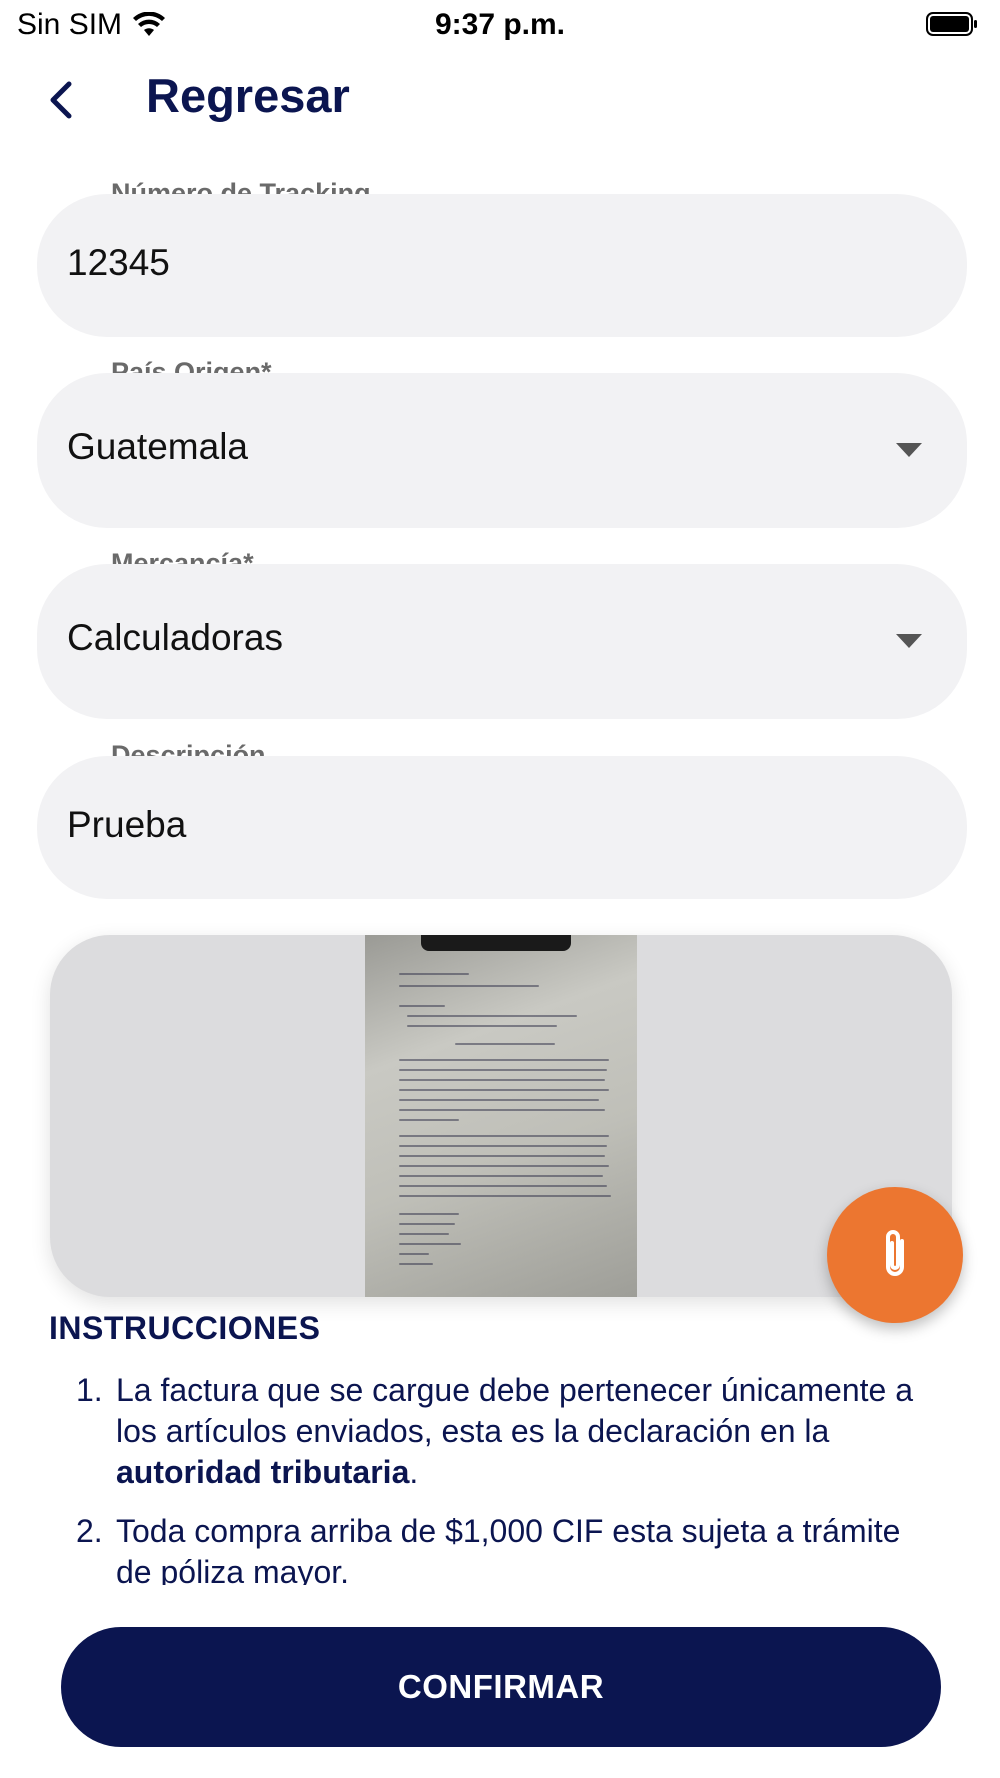 The image size is (1000, 1778). Describe the element at coordinates (496, 943) in the screenshot. I see `clipboard-clip` at that location.